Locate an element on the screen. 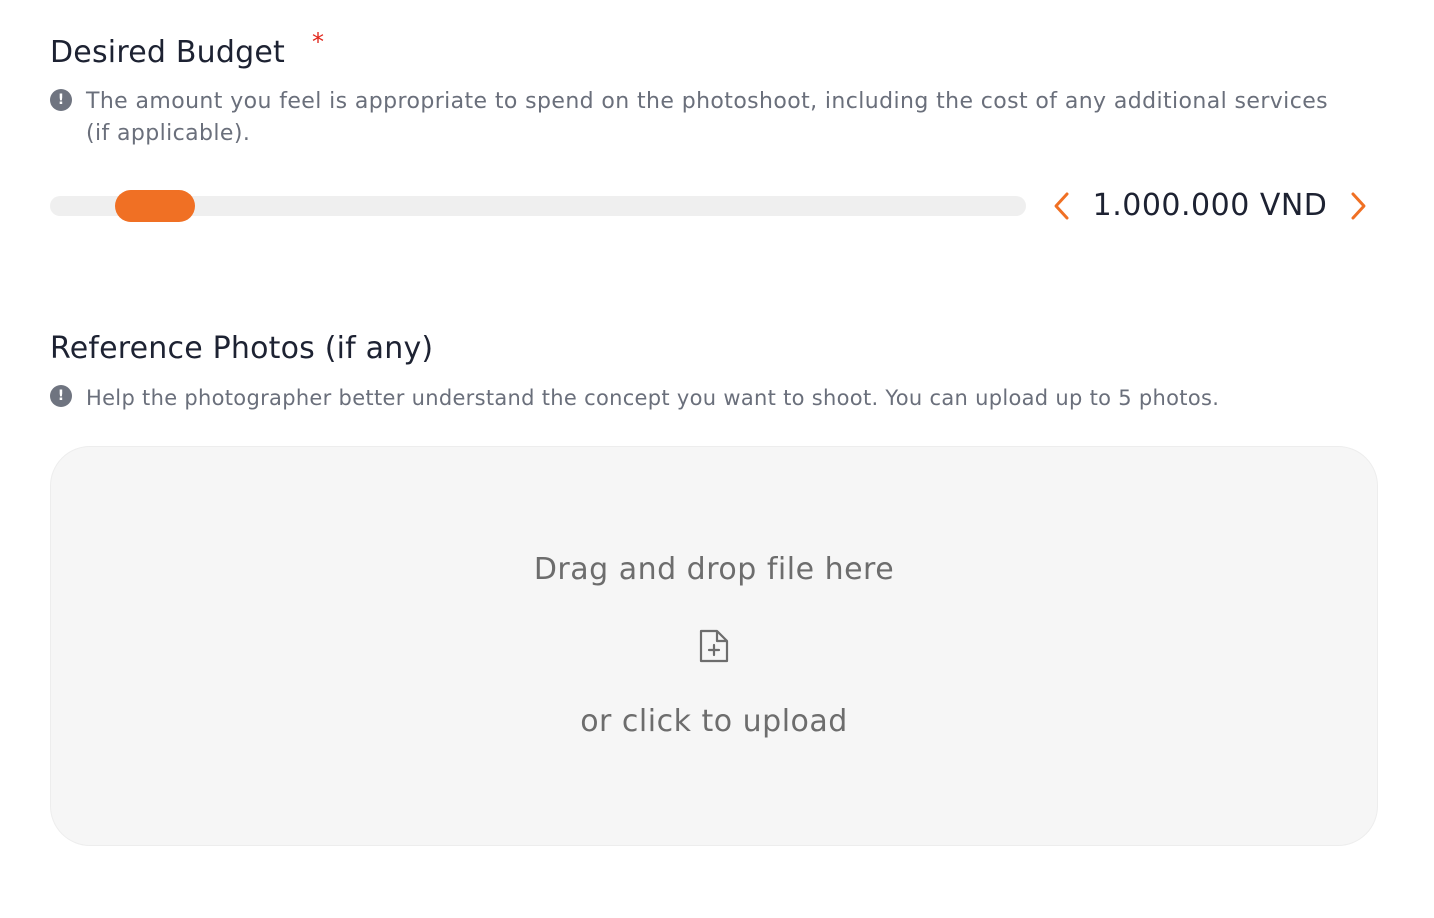 Image resolution: width=1434 pixels, height=918 pixels. budget-slider-thumb is located at coordinates (155, 206).